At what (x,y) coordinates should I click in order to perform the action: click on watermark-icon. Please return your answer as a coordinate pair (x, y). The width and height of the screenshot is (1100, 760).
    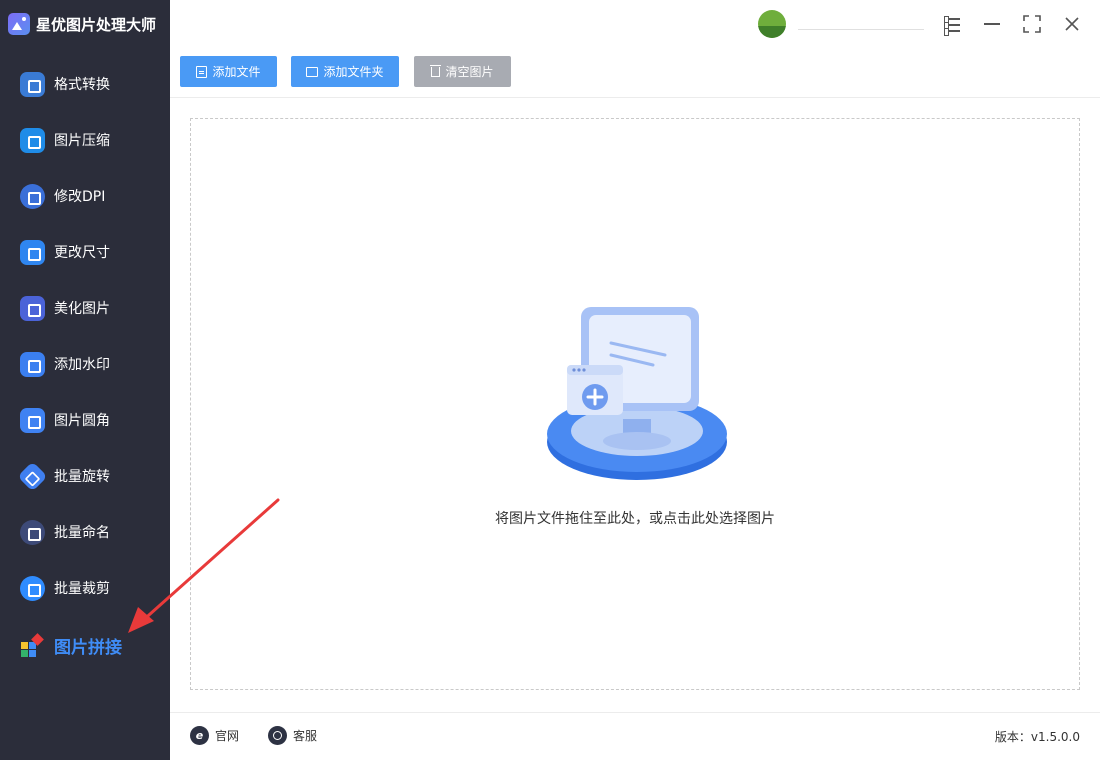
    Looking at the image, I should click on (32, 364).